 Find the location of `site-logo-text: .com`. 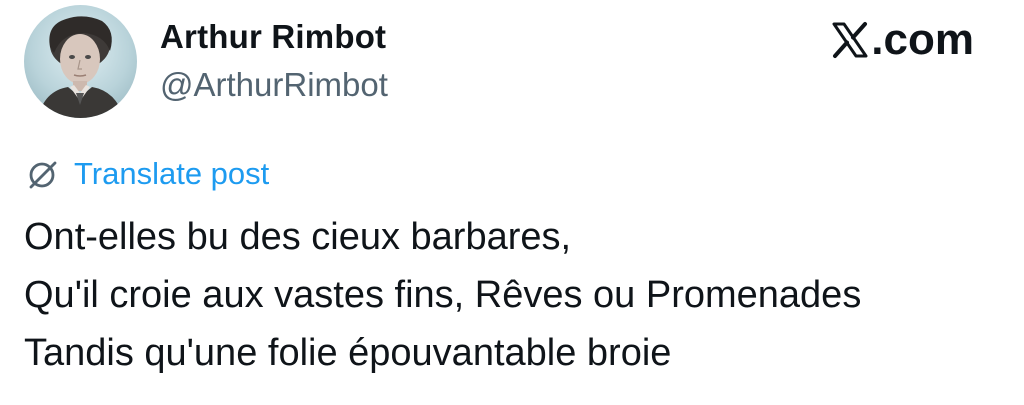

site-logo-text: .com is located at coordinates (922, 39).